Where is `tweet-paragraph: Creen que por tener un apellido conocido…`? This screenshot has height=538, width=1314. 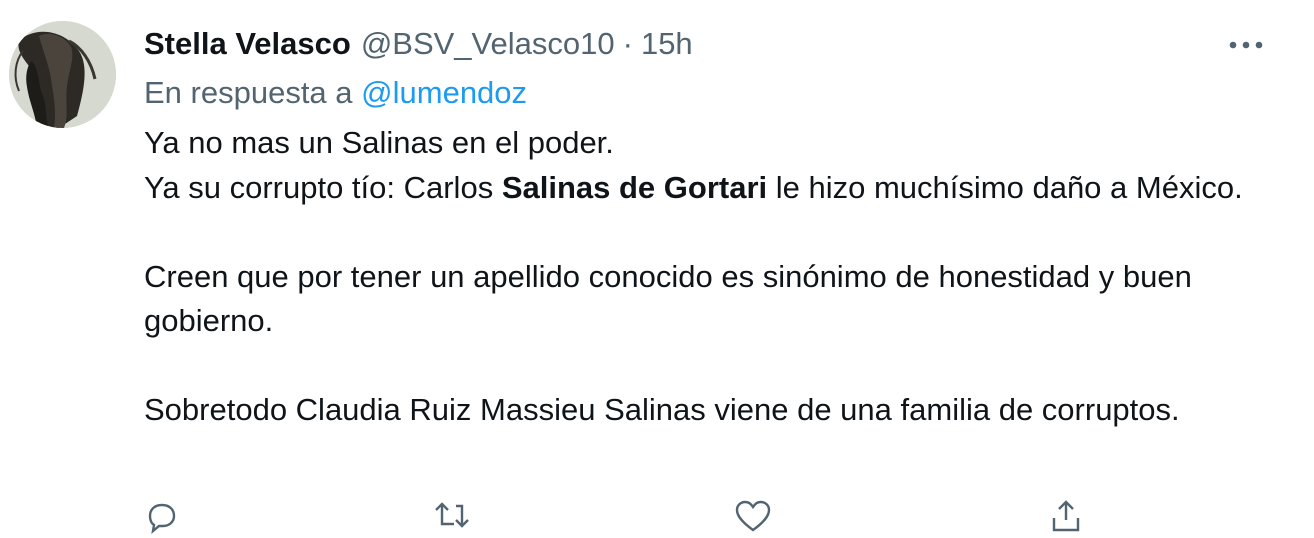
tweet-paragraph: Creen que por tener un apellido conocido… is located at coordinates (668, 298).